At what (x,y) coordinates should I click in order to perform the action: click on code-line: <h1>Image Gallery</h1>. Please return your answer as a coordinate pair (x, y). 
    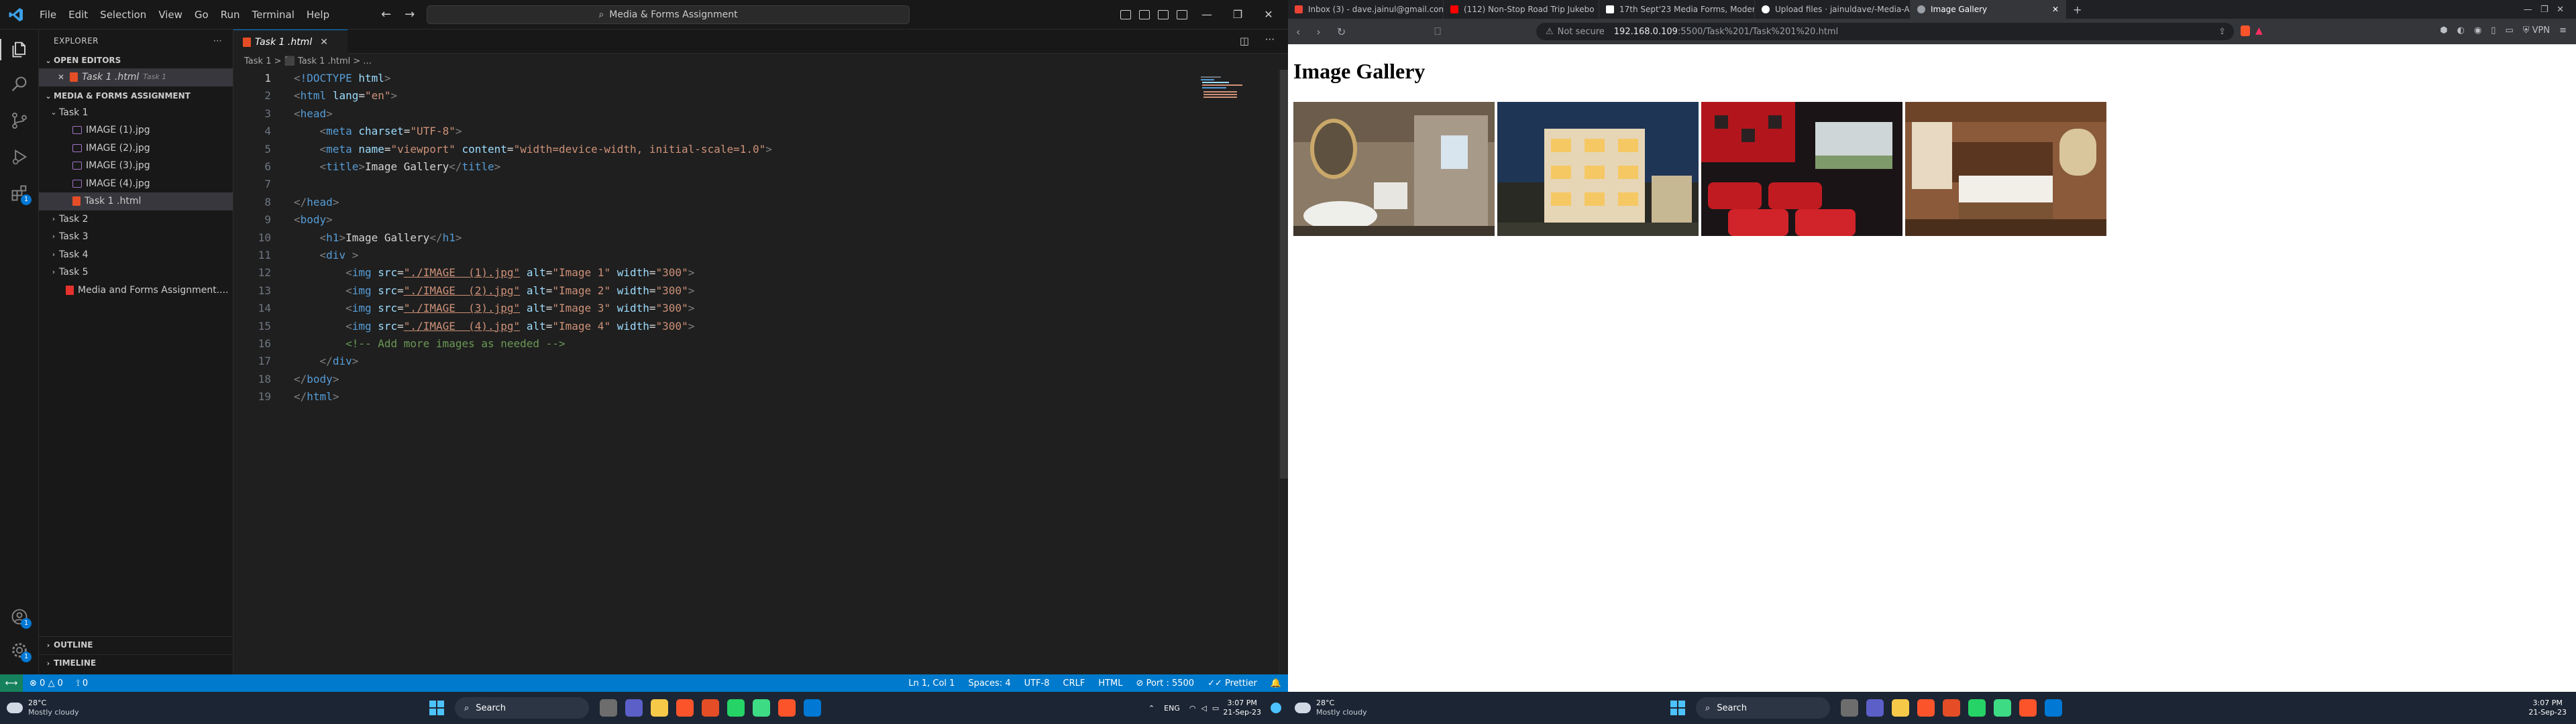
    Looking at the image, I should click on (378, 238).